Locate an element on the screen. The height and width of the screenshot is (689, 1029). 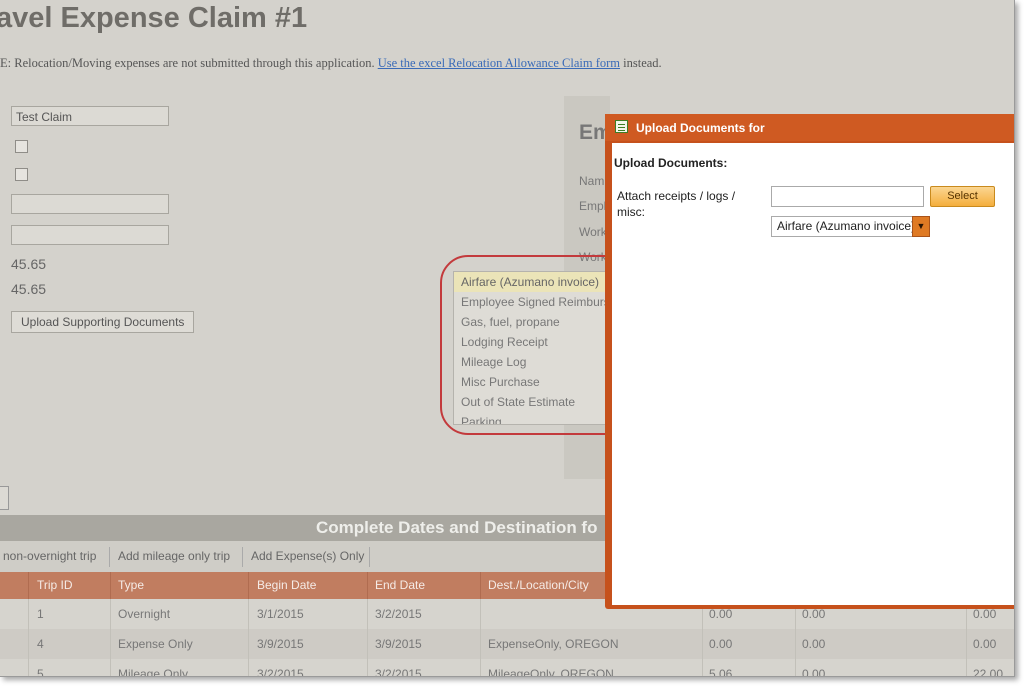
cell-begin-date: 3/1/2015 is located at coordinates (280, 614).